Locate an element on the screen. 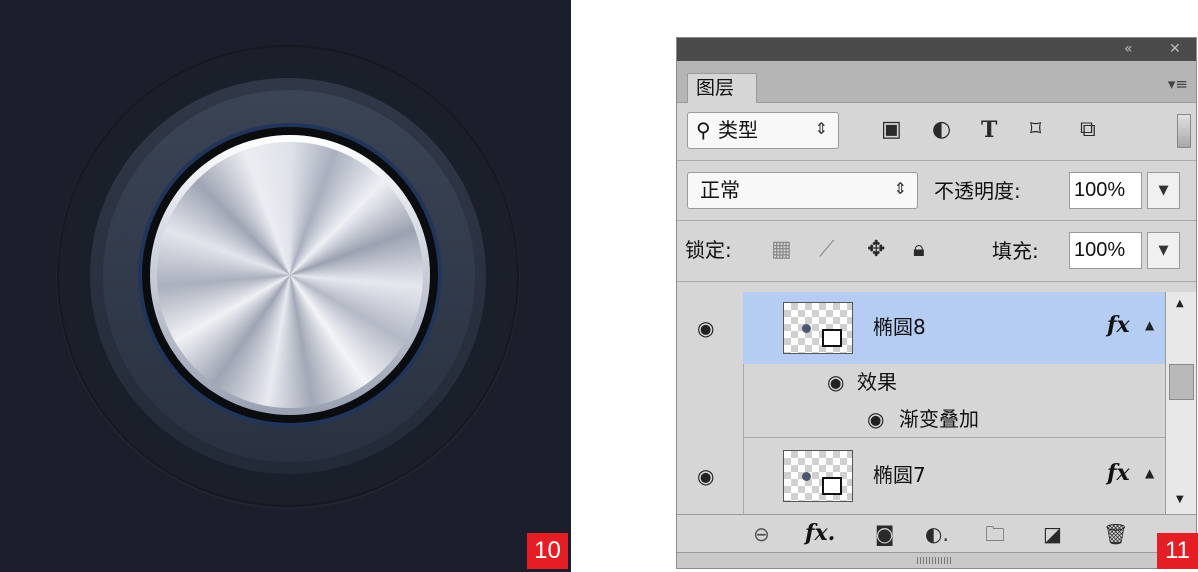 Image resolution: width=1198 pixels, height=572 pixels. adjustment-layer-icon: ◐. is located at coordinates (937, 534).